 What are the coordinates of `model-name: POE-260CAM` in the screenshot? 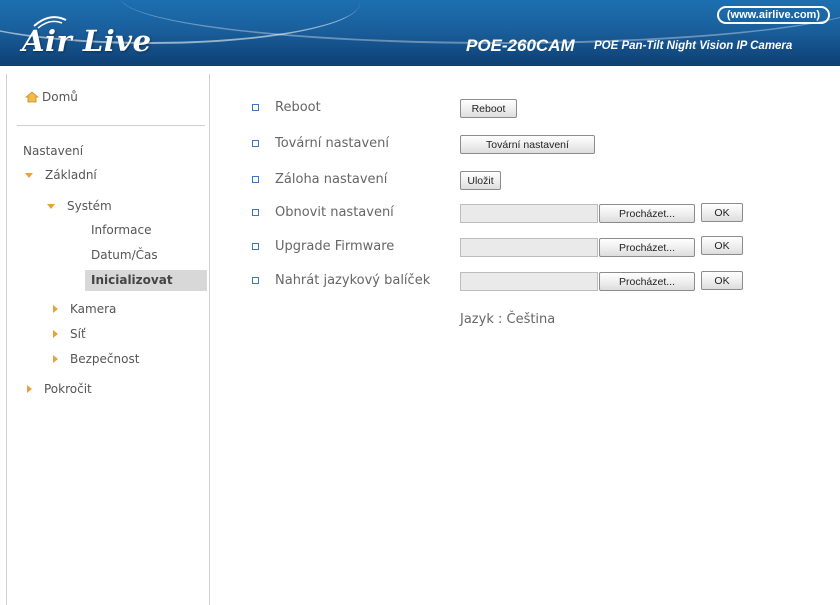 It's located at (520, 45).